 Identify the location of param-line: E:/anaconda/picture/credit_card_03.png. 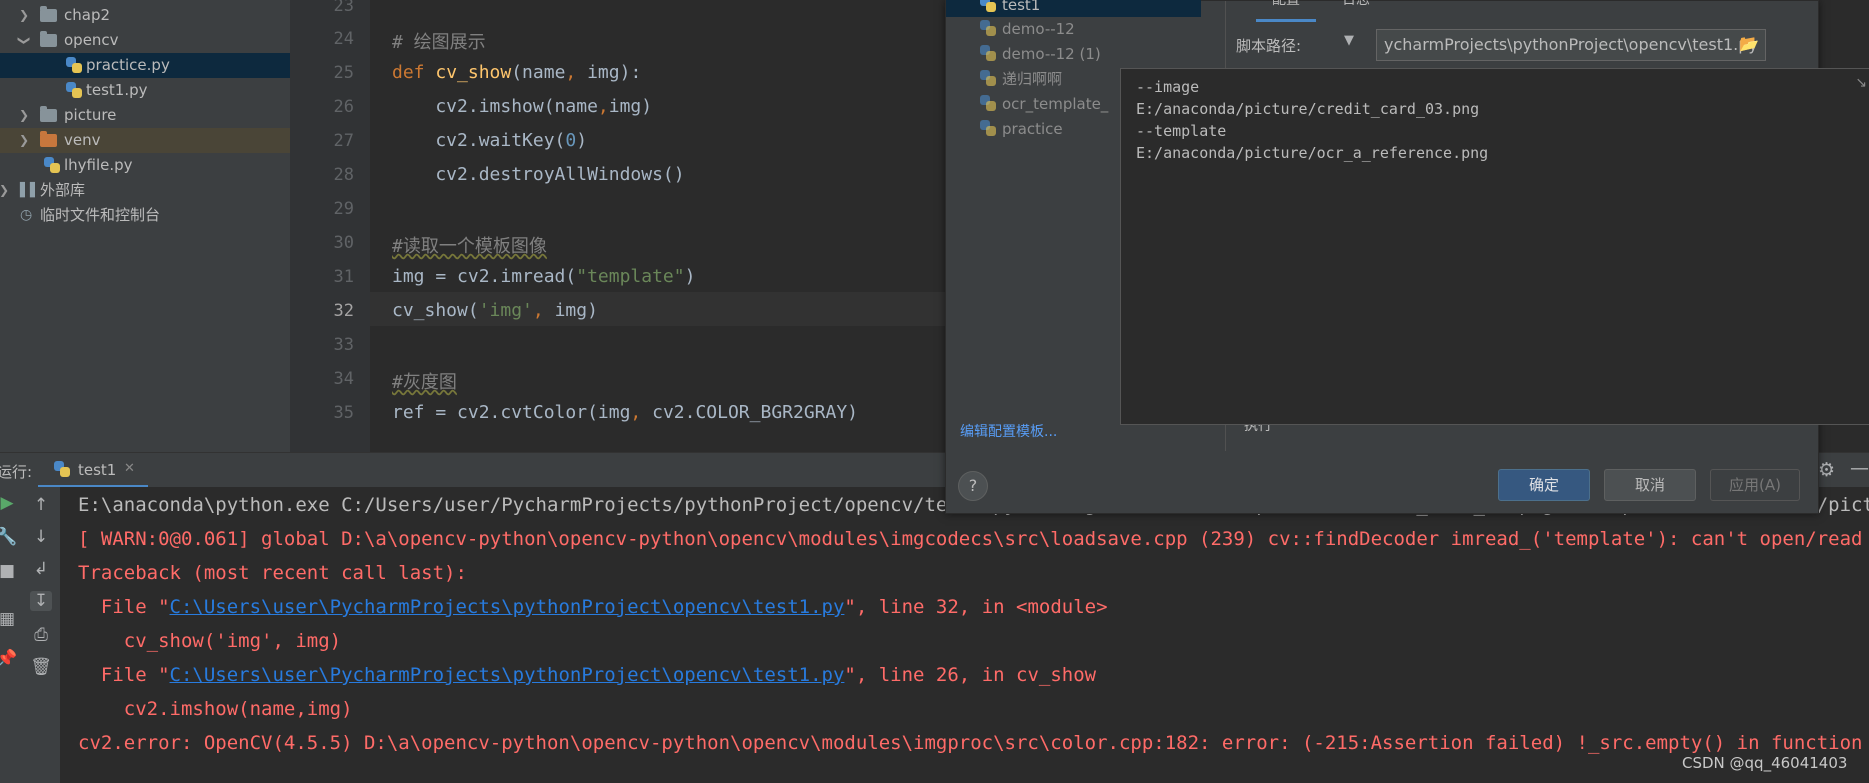
(1308, 109).